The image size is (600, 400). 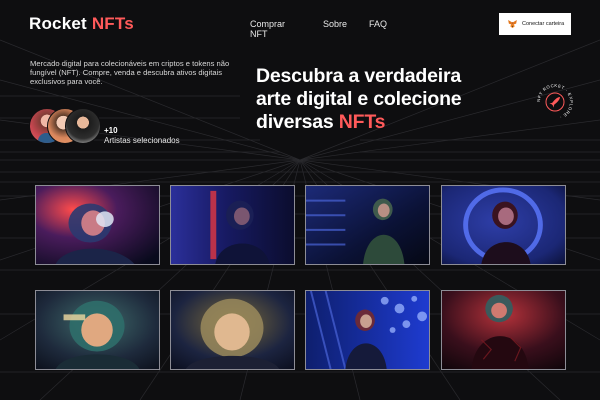 What do you see at coordinates (335, 24) in the screenshot?
I see `nav-item-sobre: Sobre` at bounding box center [335, 24].